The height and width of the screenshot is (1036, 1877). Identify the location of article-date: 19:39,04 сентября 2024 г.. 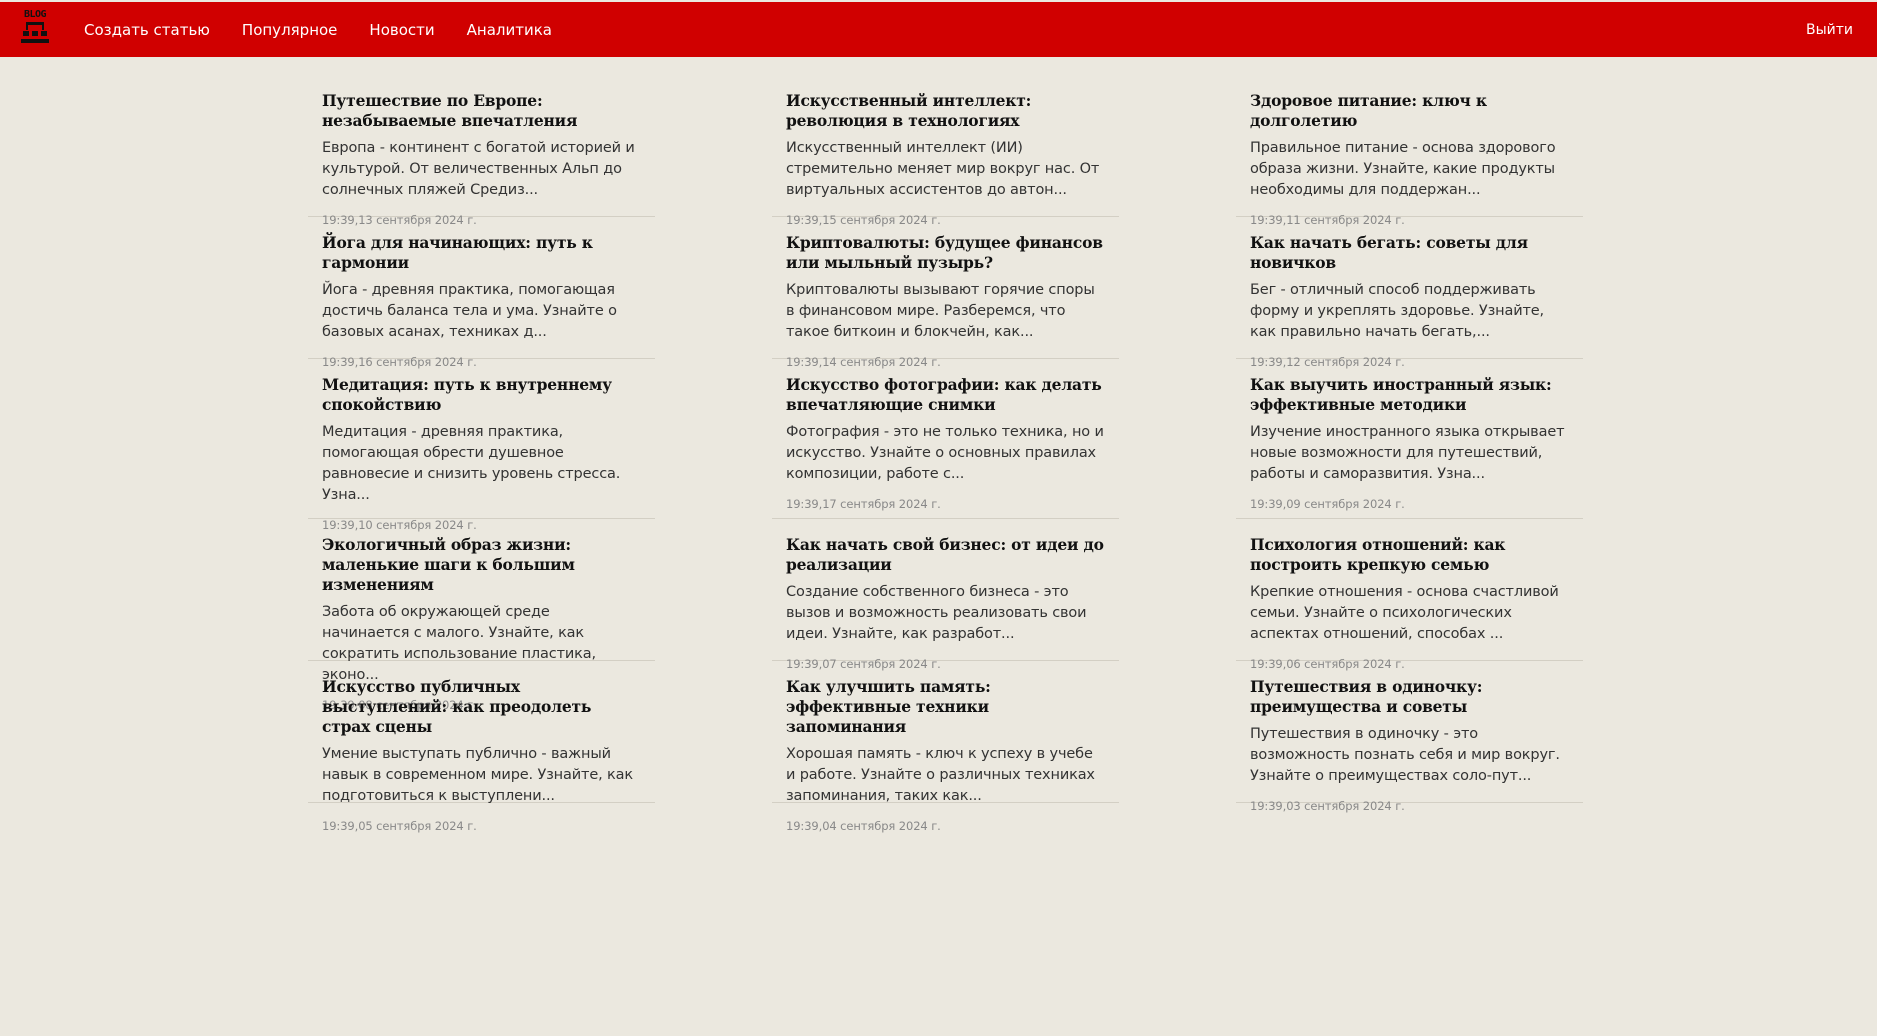
(863, 826).